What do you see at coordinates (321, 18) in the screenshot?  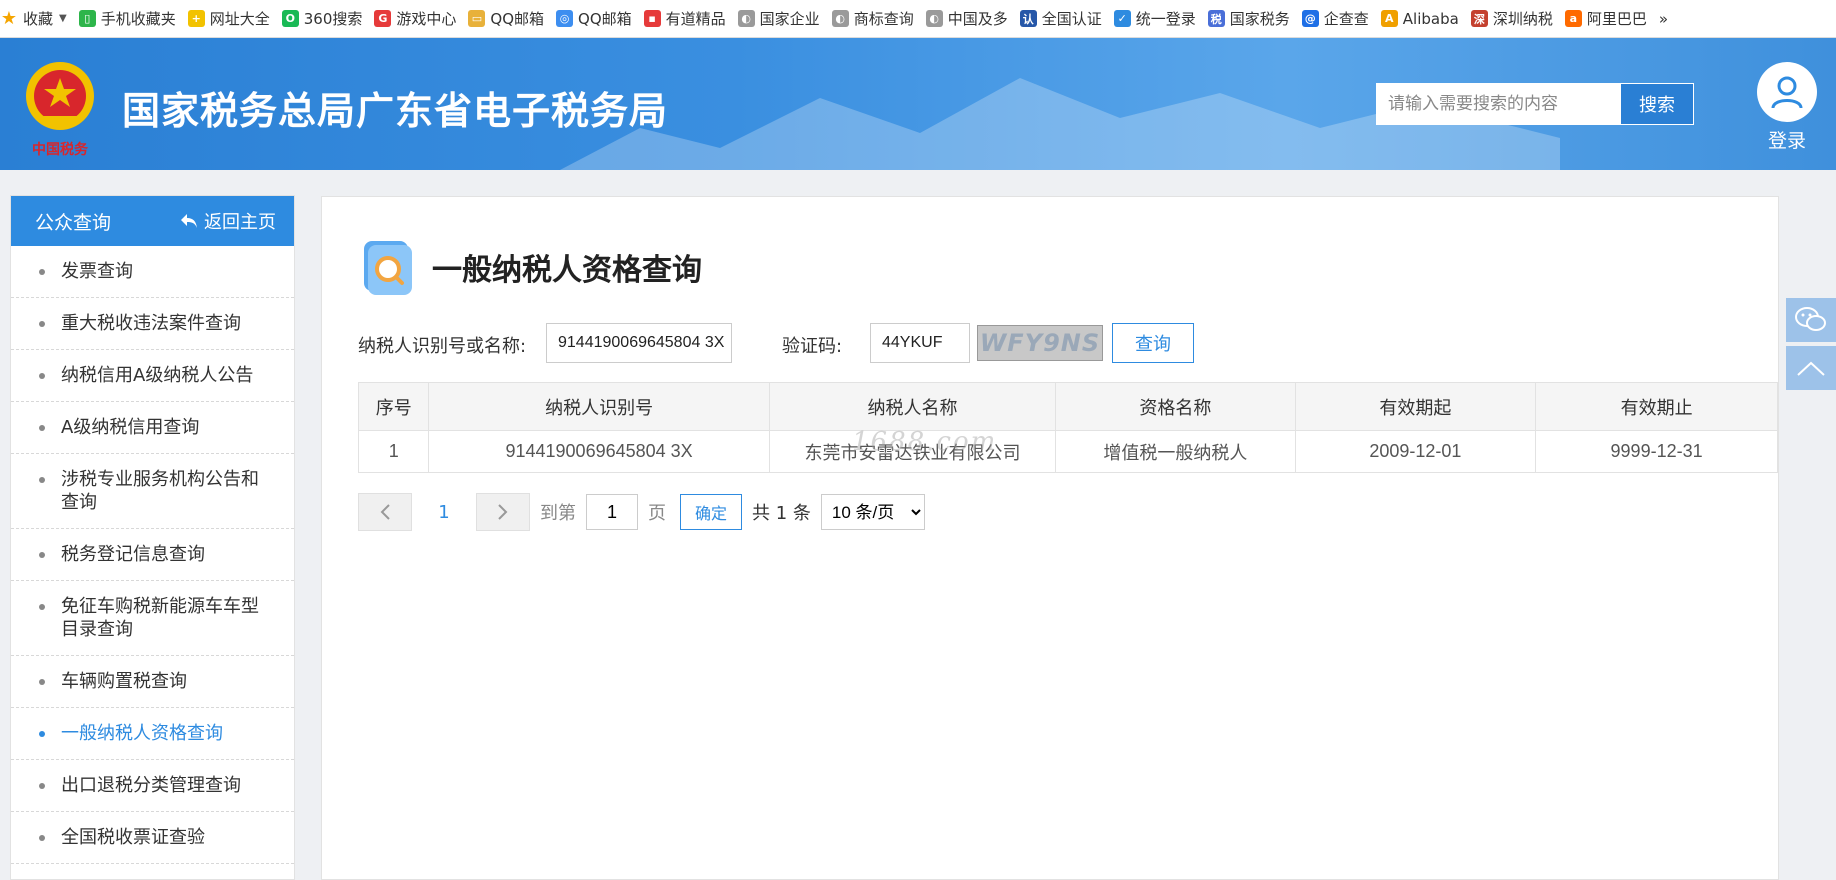 I see `bookmark-item: O 360搜索` at bounding box center [321, 18].